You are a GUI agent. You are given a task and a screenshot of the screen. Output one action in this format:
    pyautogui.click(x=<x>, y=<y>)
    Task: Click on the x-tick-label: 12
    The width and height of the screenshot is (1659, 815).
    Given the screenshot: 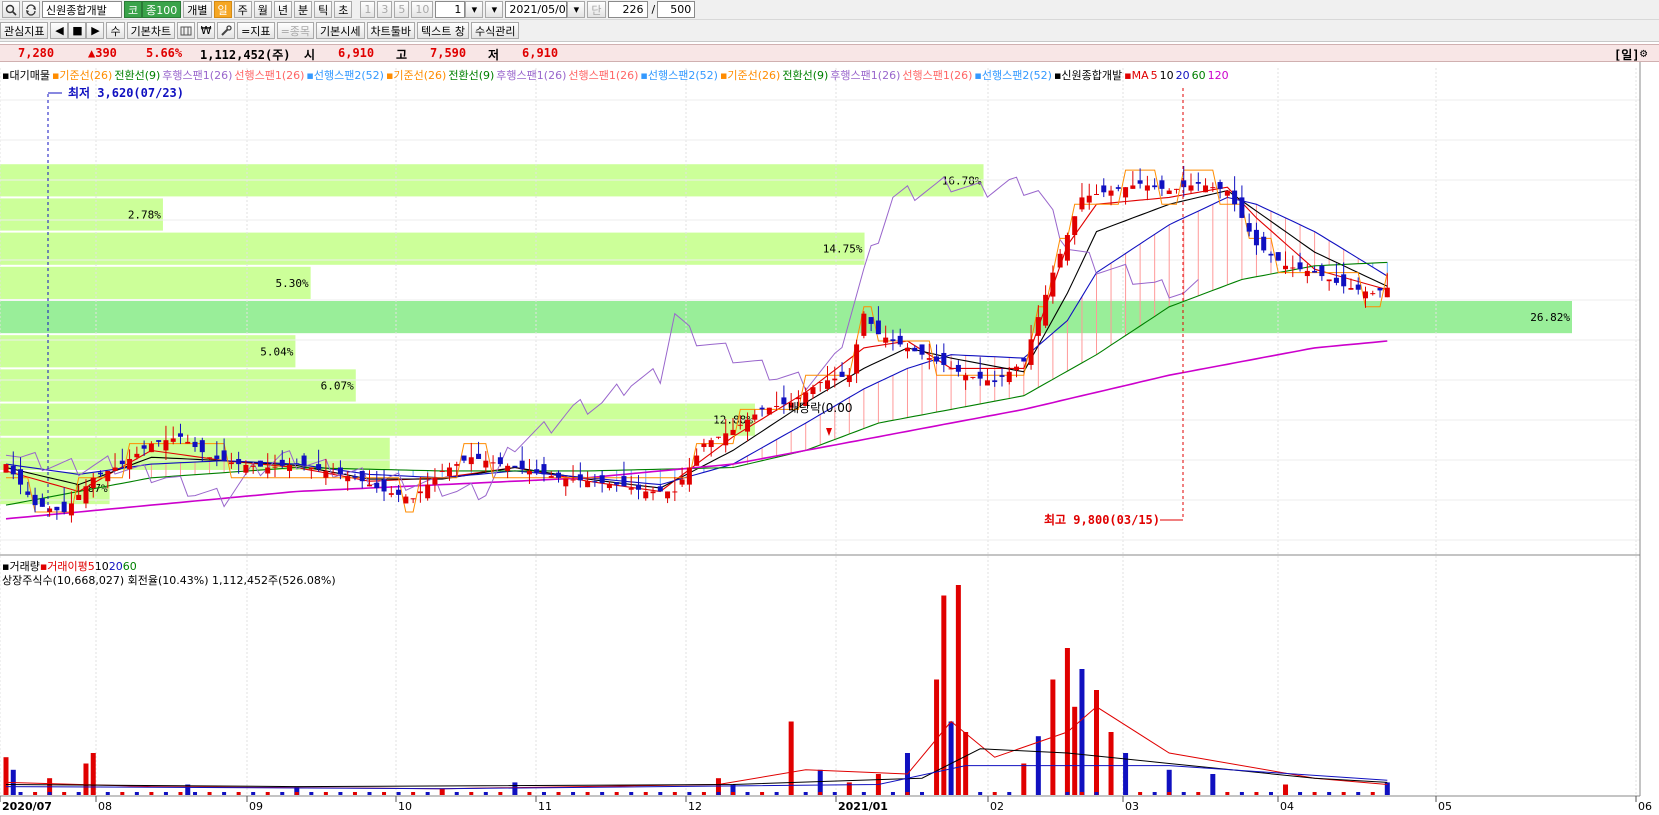 What is the action you would take?
    pyautogui.click(x=695, y=806)
    